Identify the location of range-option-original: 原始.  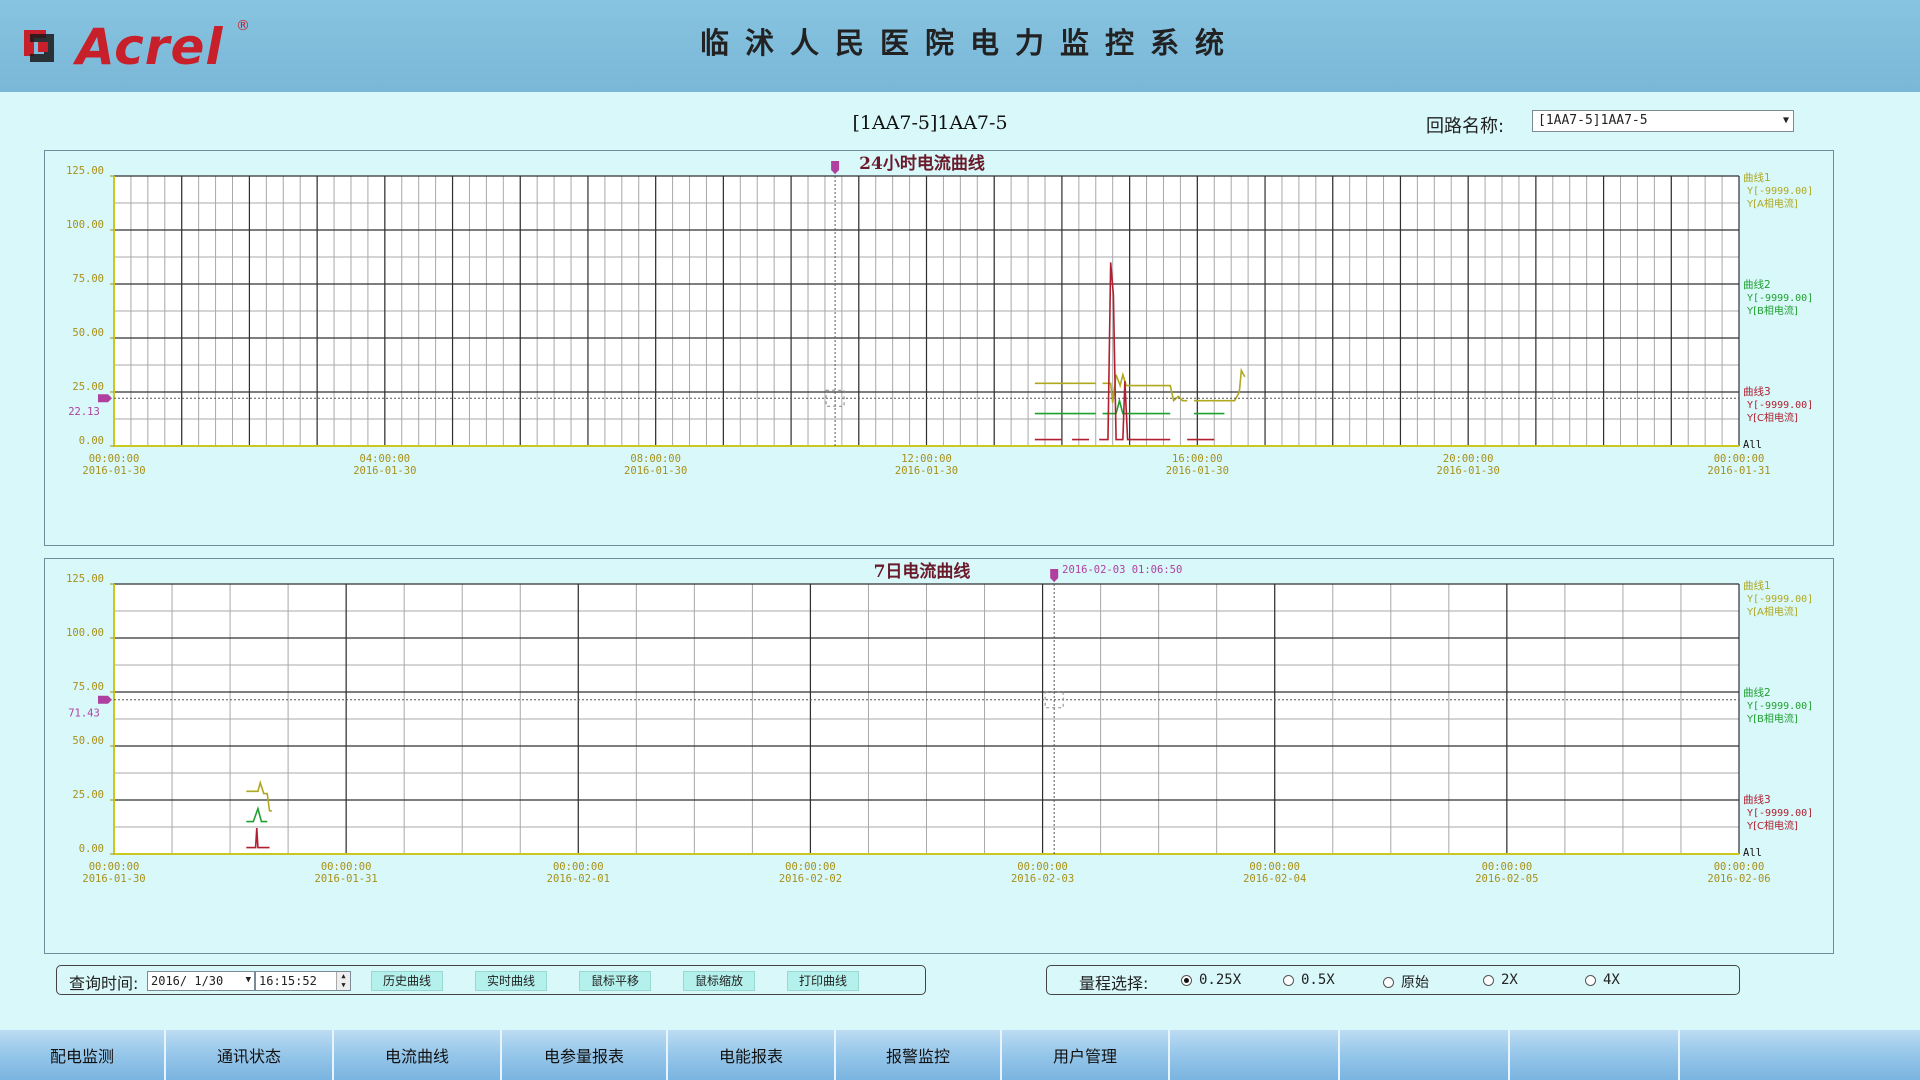
(1406, 982).